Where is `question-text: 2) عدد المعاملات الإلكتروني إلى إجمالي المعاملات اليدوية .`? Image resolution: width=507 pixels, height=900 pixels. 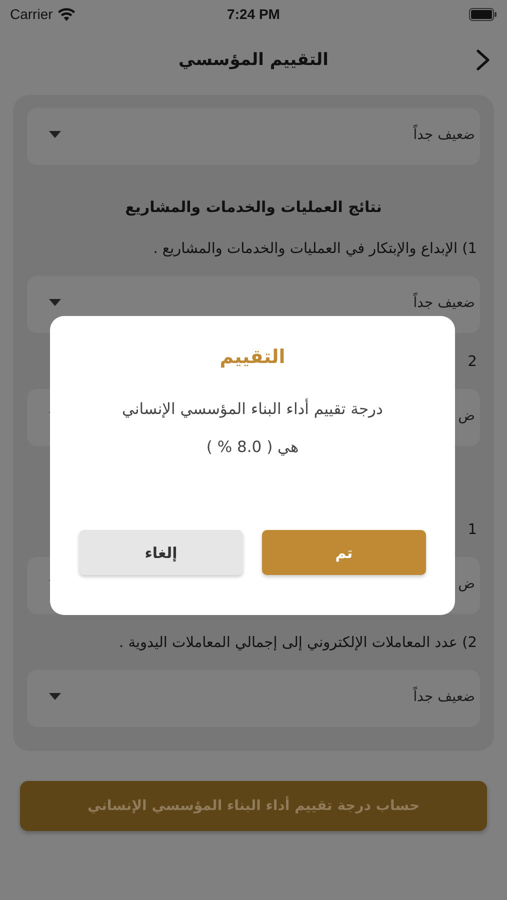
question-text: 2) عدد المعاملات الإلكتروني إلى إجمالي المعاملات اليدوية . is located at coordinates (298, 643).